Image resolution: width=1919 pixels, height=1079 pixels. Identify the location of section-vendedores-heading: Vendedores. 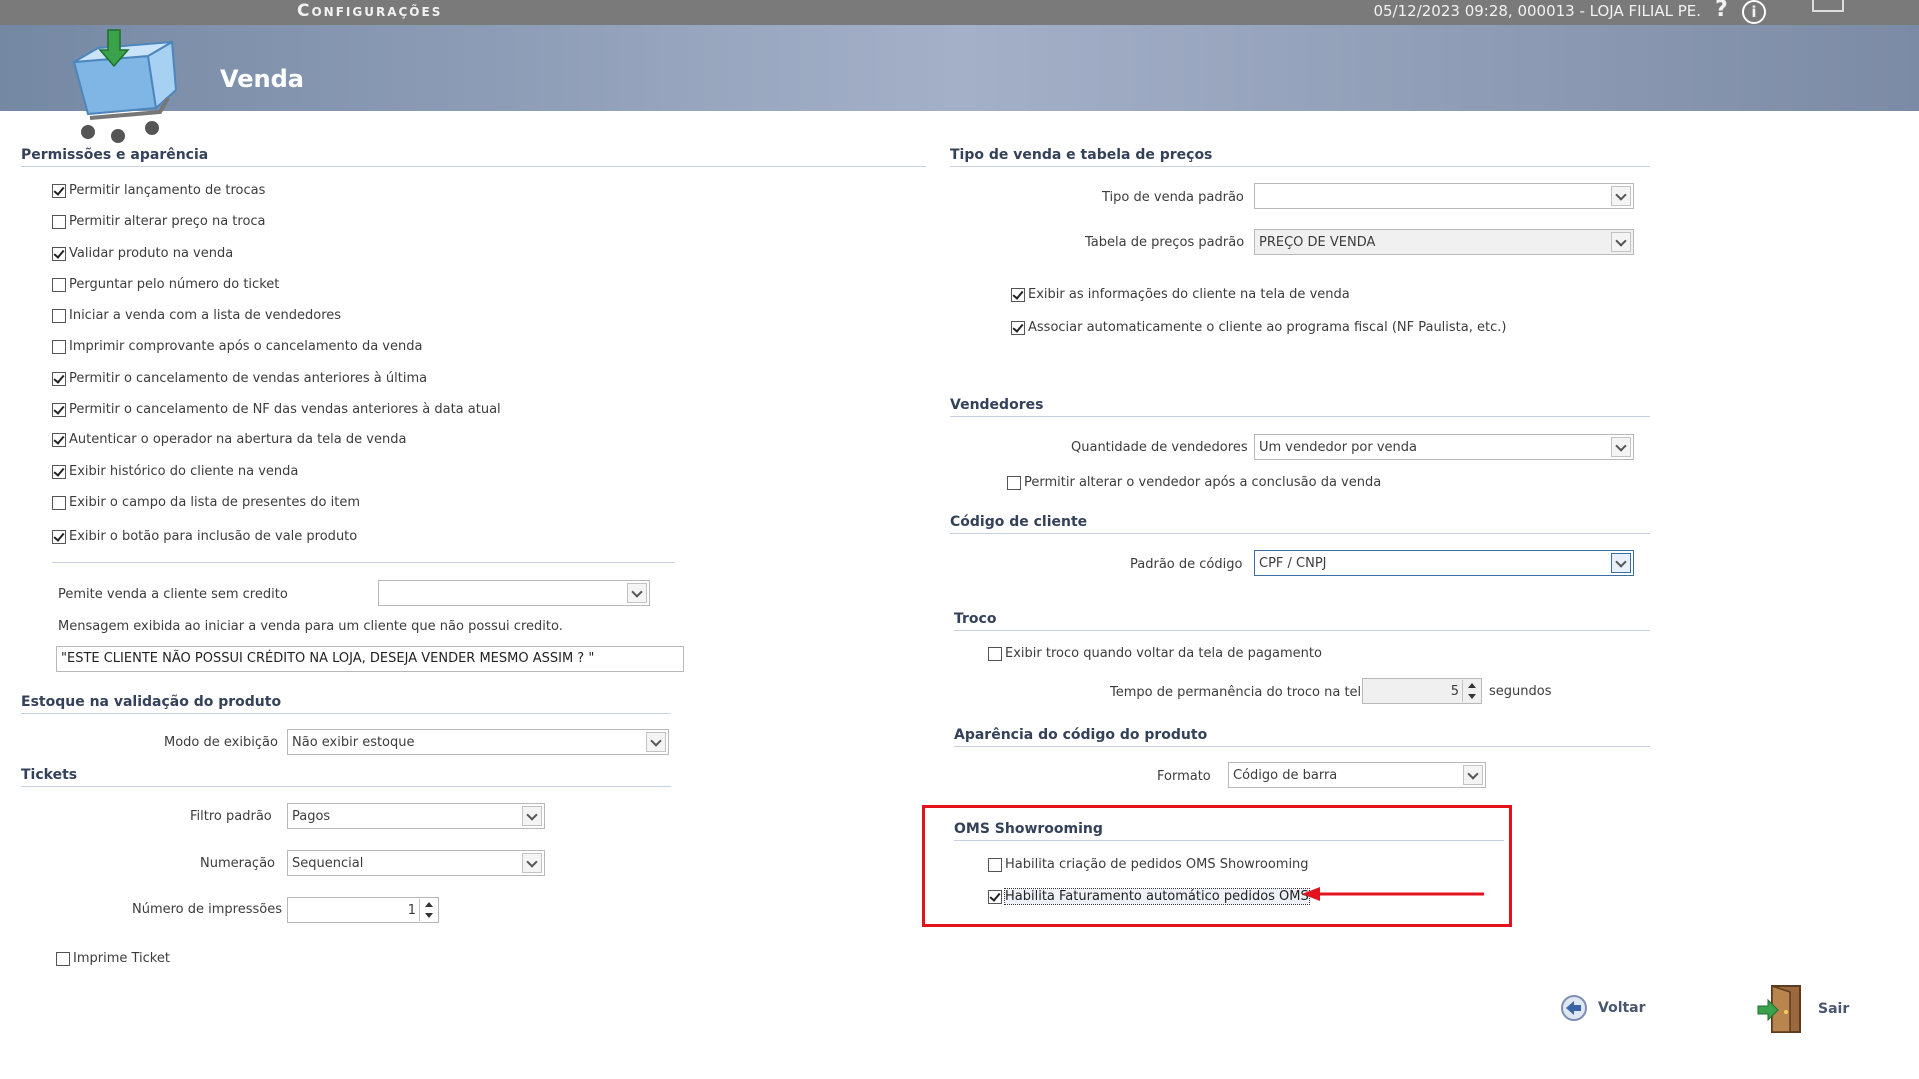
(1300, 407).